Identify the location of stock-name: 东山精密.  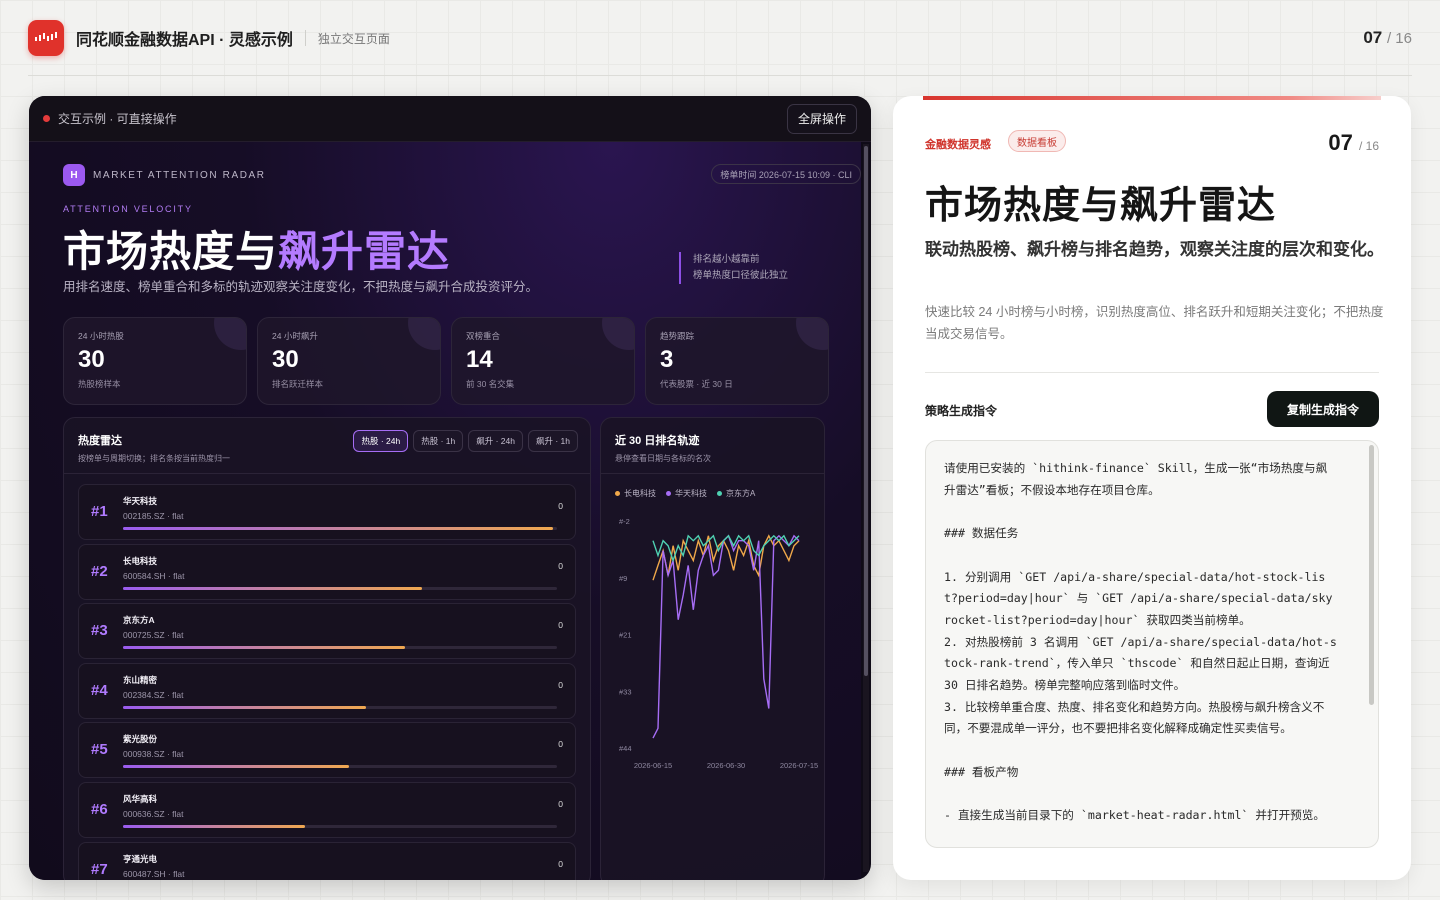
(140, 679).